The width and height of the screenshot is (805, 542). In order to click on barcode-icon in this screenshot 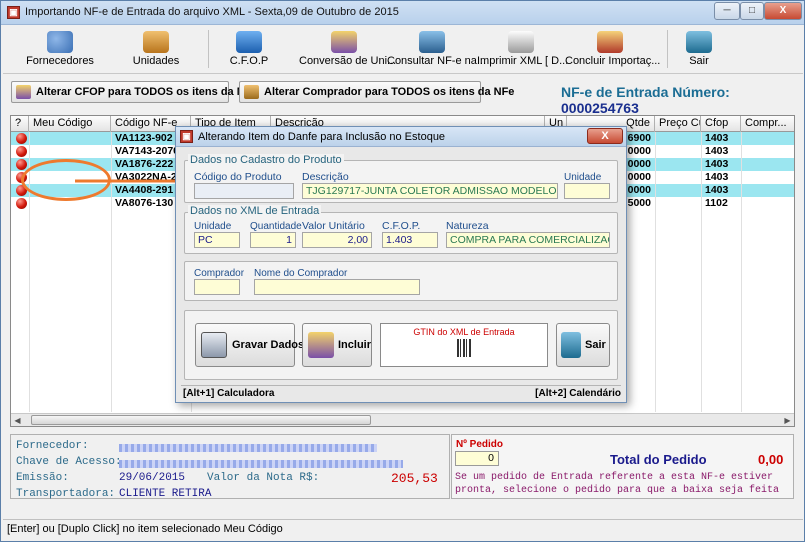, I will do `click(464, 348)`.